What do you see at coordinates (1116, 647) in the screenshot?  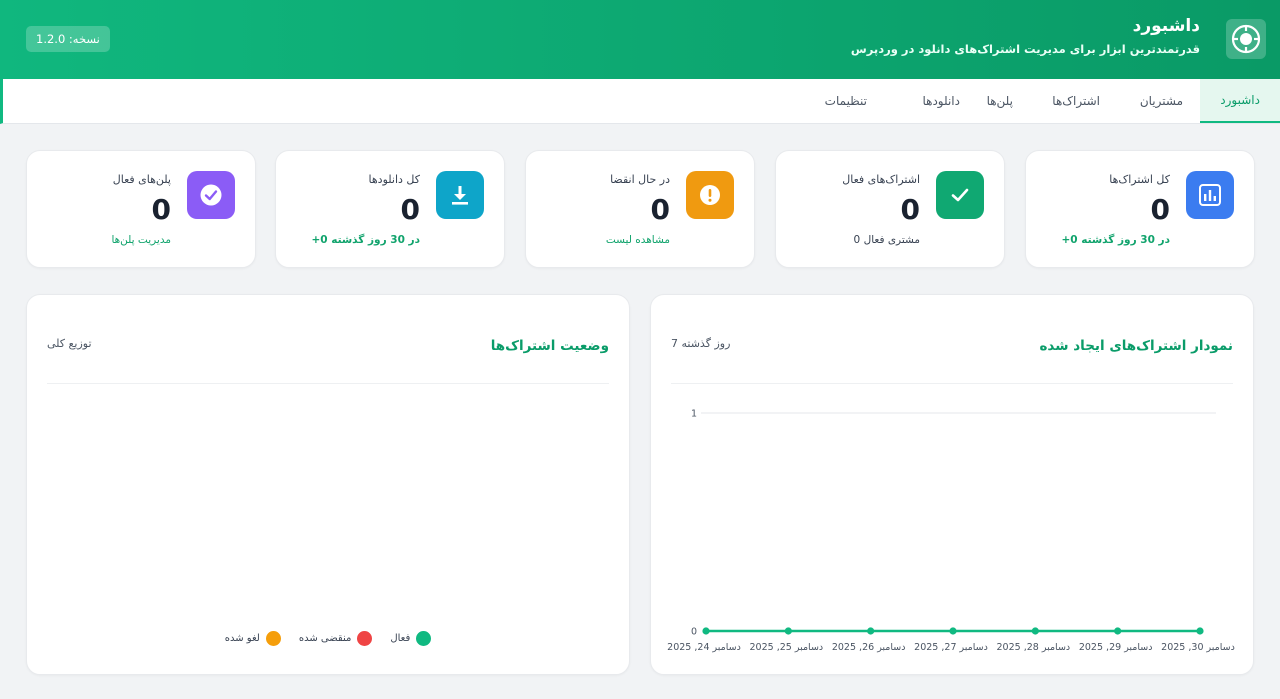 I see `x-tick-label: دسامبر 29, 2025` at bounding box center [1116, 647].